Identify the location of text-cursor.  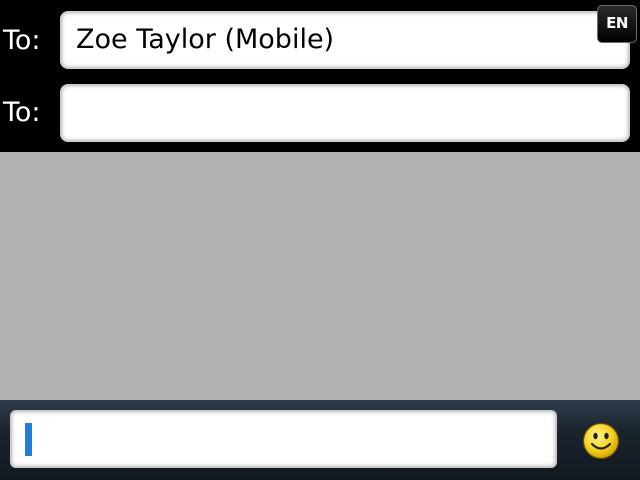
(28, 439).